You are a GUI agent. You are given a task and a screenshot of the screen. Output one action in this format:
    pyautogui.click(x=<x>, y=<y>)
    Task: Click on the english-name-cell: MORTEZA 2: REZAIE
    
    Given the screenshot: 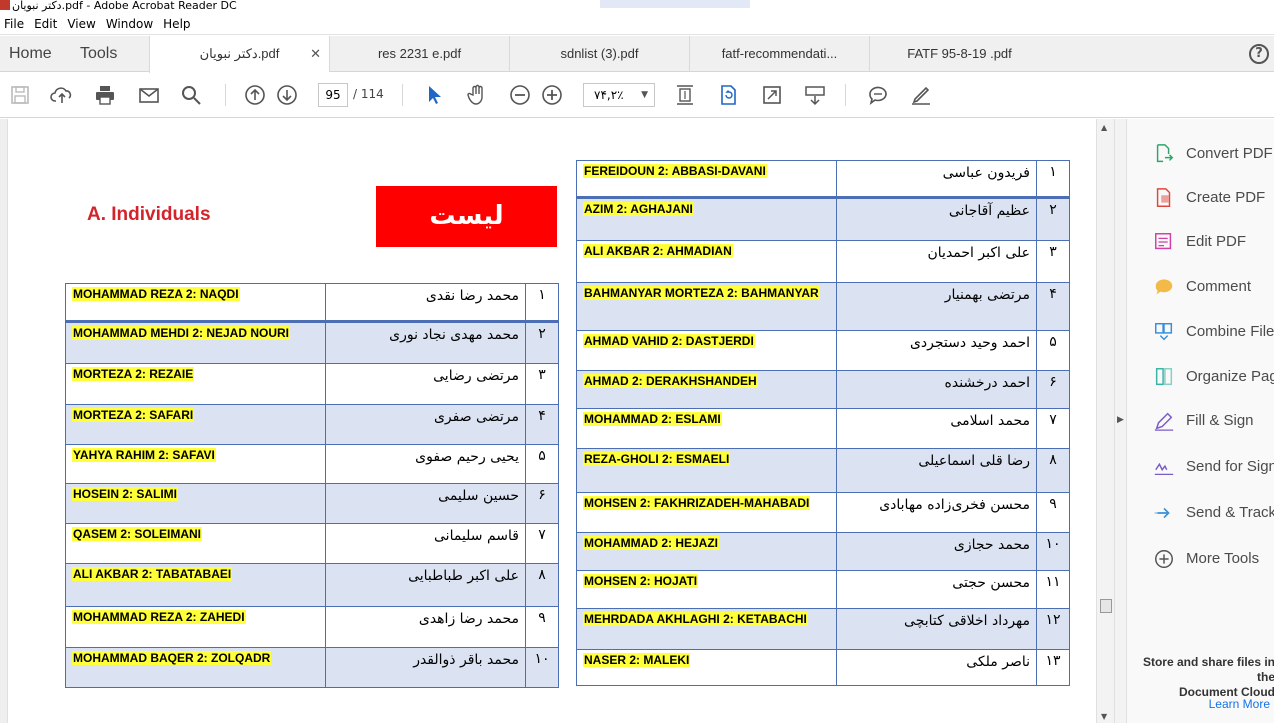 What is the action you would take?
    pyautogui.click(x=195, y=384)
    